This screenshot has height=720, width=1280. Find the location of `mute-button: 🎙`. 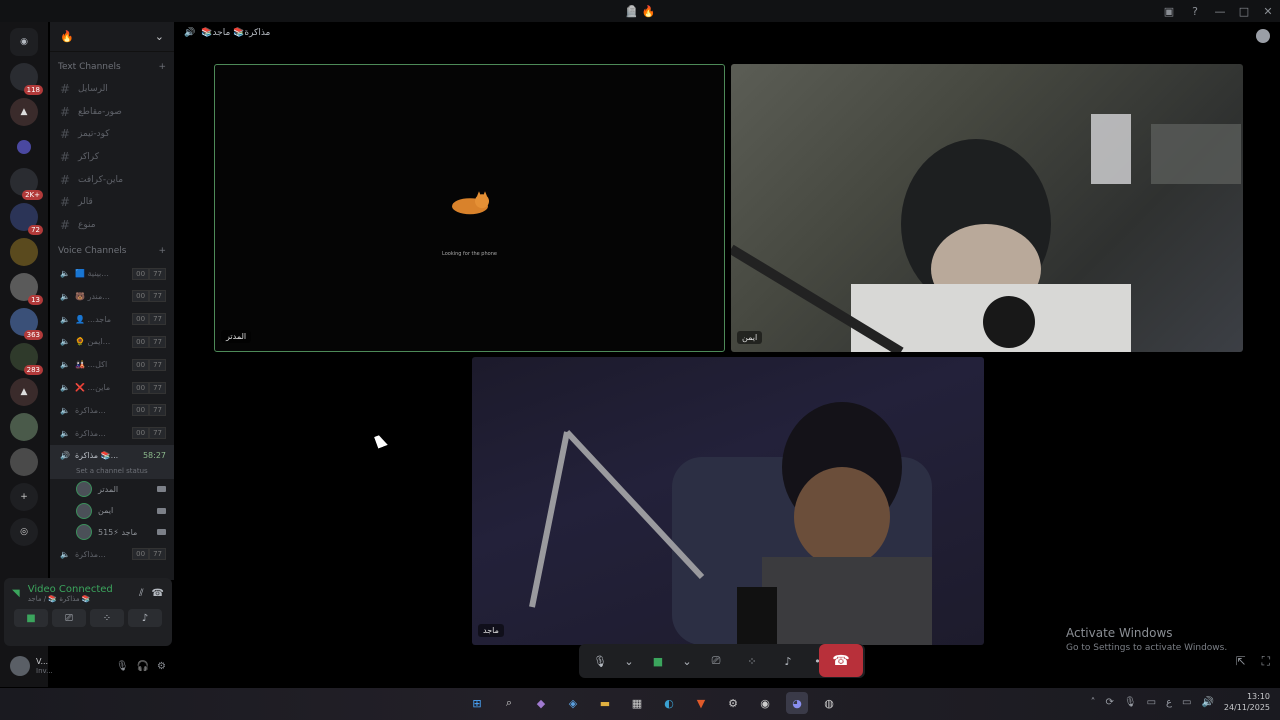

mute-button: 🎙 is located at coordinates (600, 661).